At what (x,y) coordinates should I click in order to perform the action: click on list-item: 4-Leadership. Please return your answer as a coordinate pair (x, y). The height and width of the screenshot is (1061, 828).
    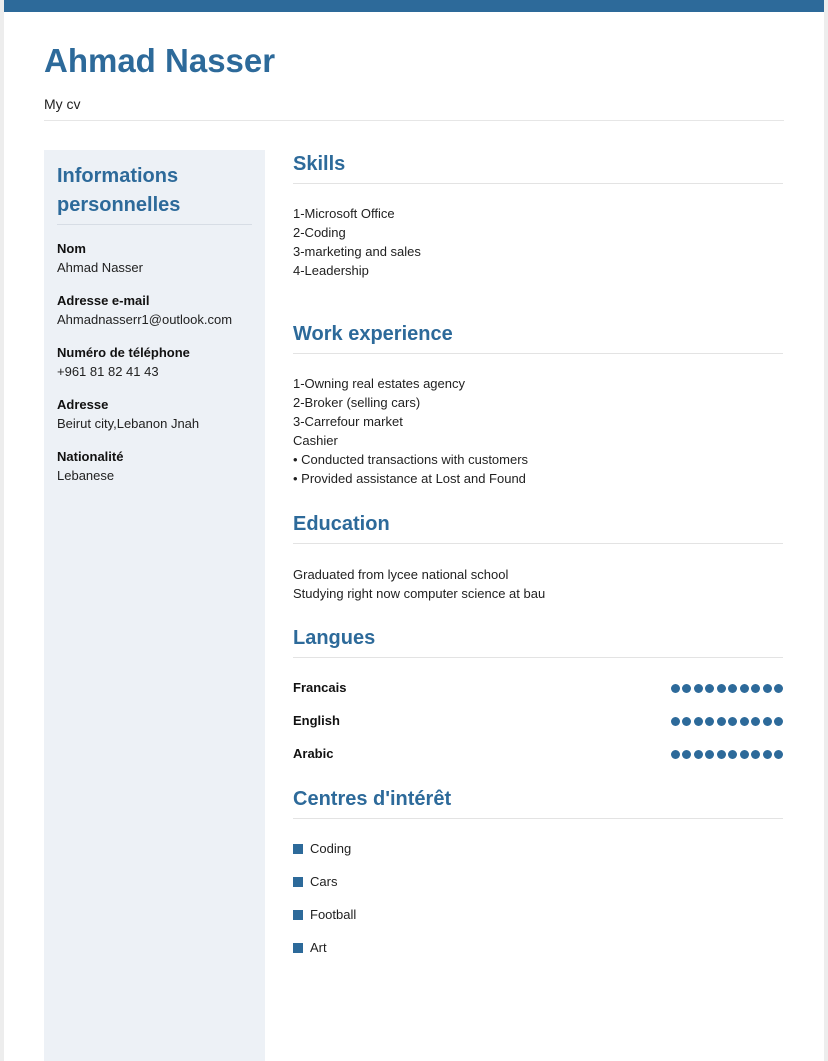
    Looking at the image, I should click on (331, 270).